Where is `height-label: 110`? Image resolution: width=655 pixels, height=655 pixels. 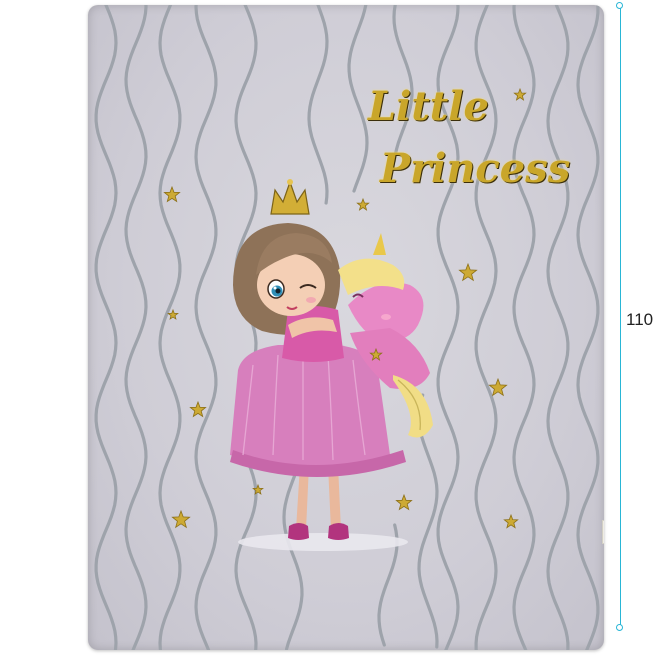 height-label: 110 is located at coordinates (640, 319).